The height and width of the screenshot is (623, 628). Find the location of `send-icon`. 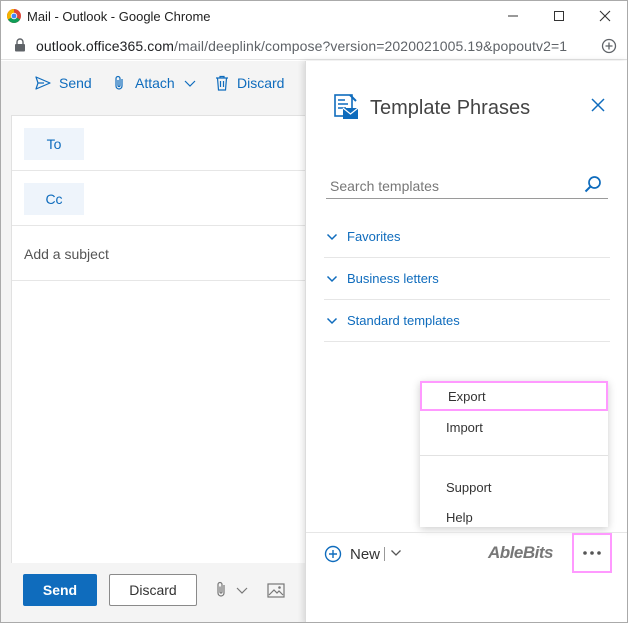

send-icon is located at coordinates (43, 83).